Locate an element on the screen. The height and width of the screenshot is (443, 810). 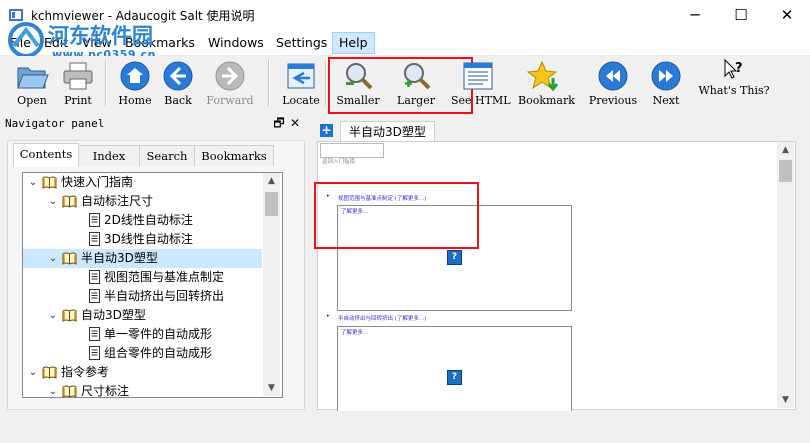
see-html-button: See HTML is located at coordinates (481, 85).